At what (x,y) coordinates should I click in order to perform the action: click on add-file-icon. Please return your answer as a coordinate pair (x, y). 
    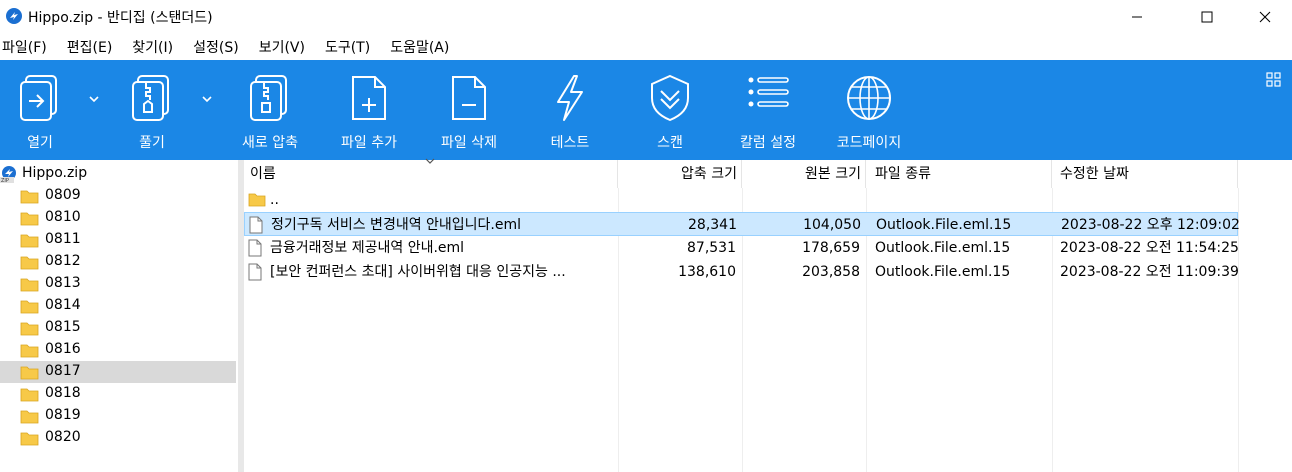
    Looking at the image, I should click on (369, 98).